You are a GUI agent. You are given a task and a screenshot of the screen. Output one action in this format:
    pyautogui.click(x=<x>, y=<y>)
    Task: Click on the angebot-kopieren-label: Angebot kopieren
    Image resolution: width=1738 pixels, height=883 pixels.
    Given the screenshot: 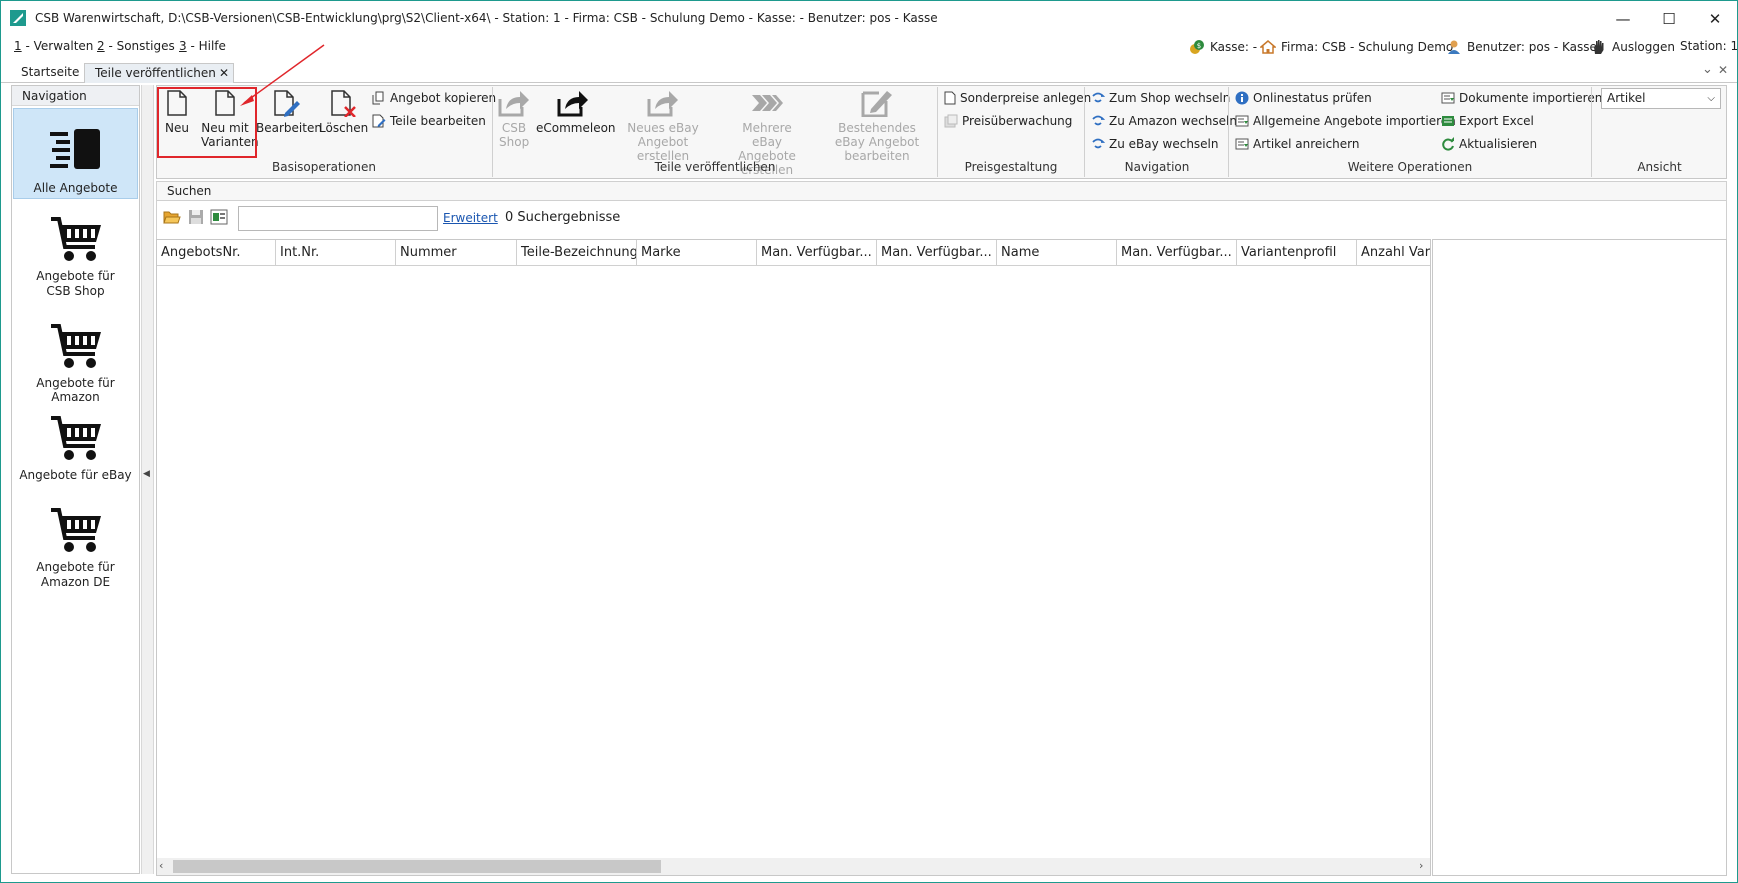 What is the action you would take?
    pyautogui.click(x=443, y=98)
    